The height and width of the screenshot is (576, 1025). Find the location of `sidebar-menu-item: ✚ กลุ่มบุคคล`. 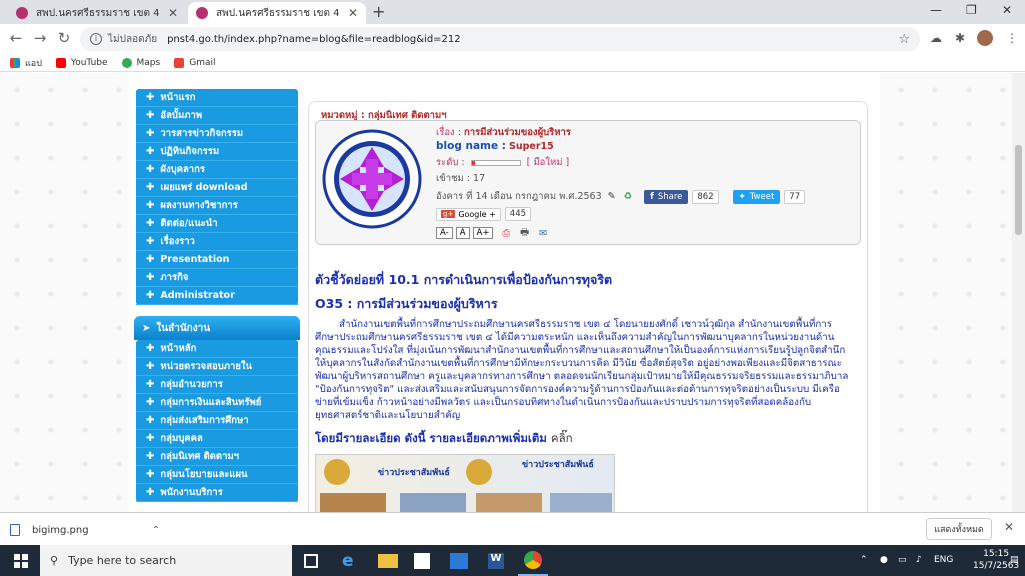

sidebar-menu-item: ✚ กลุ่มบุคคล is located at coordinates (217, 439).